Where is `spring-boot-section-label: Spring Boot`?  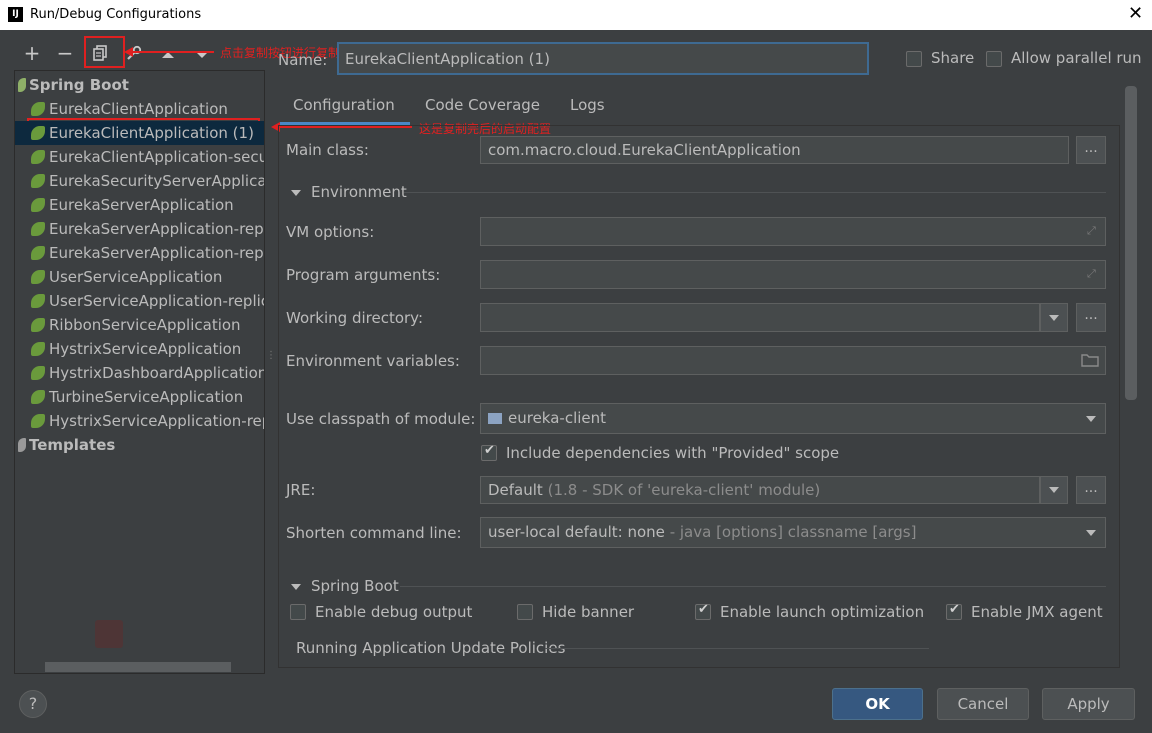
spring-boot-section-label: Spring Boot is located at coordinates (355, 586).